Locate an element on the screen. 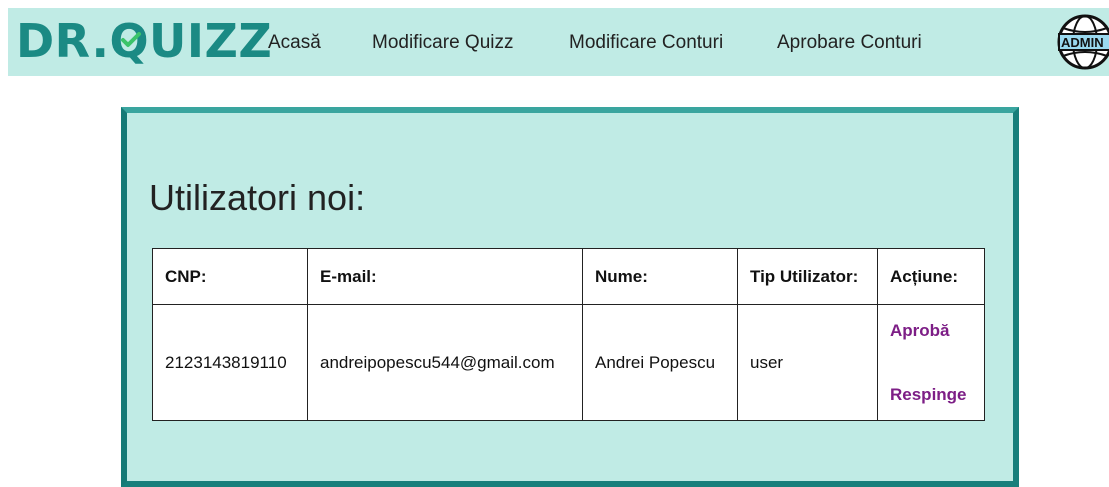 Image resolution: width=1109 pixels, height=487 pixels. column-header-tip: Tip Utilizator: is located at coordinates (807, 276).